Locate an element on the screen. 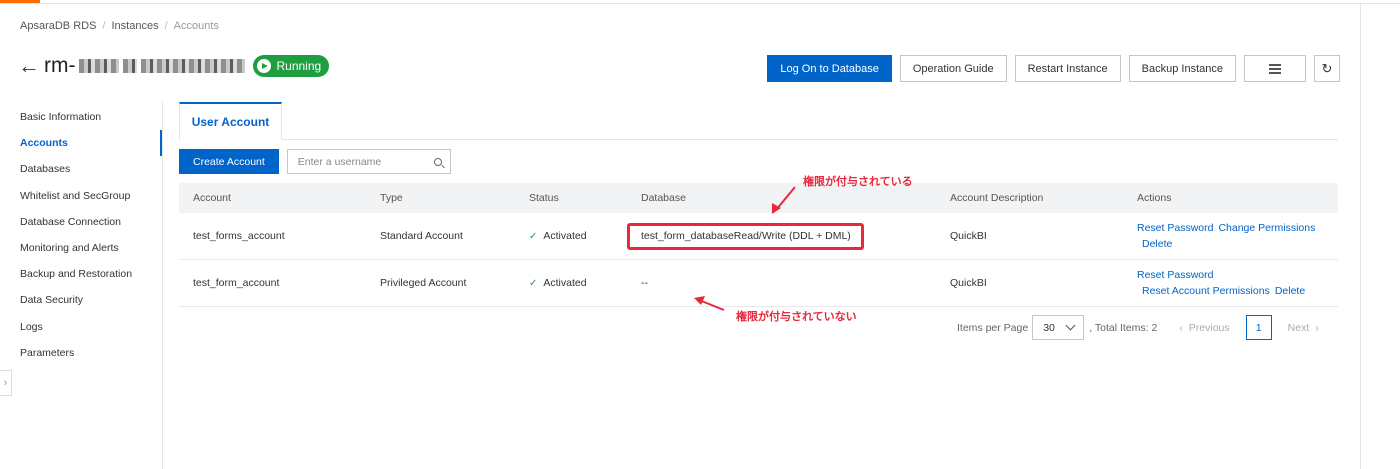 This screenshot has width=1400, height=469. sidebar-item-parameters: Parameters is located at coordinates (81, 353).